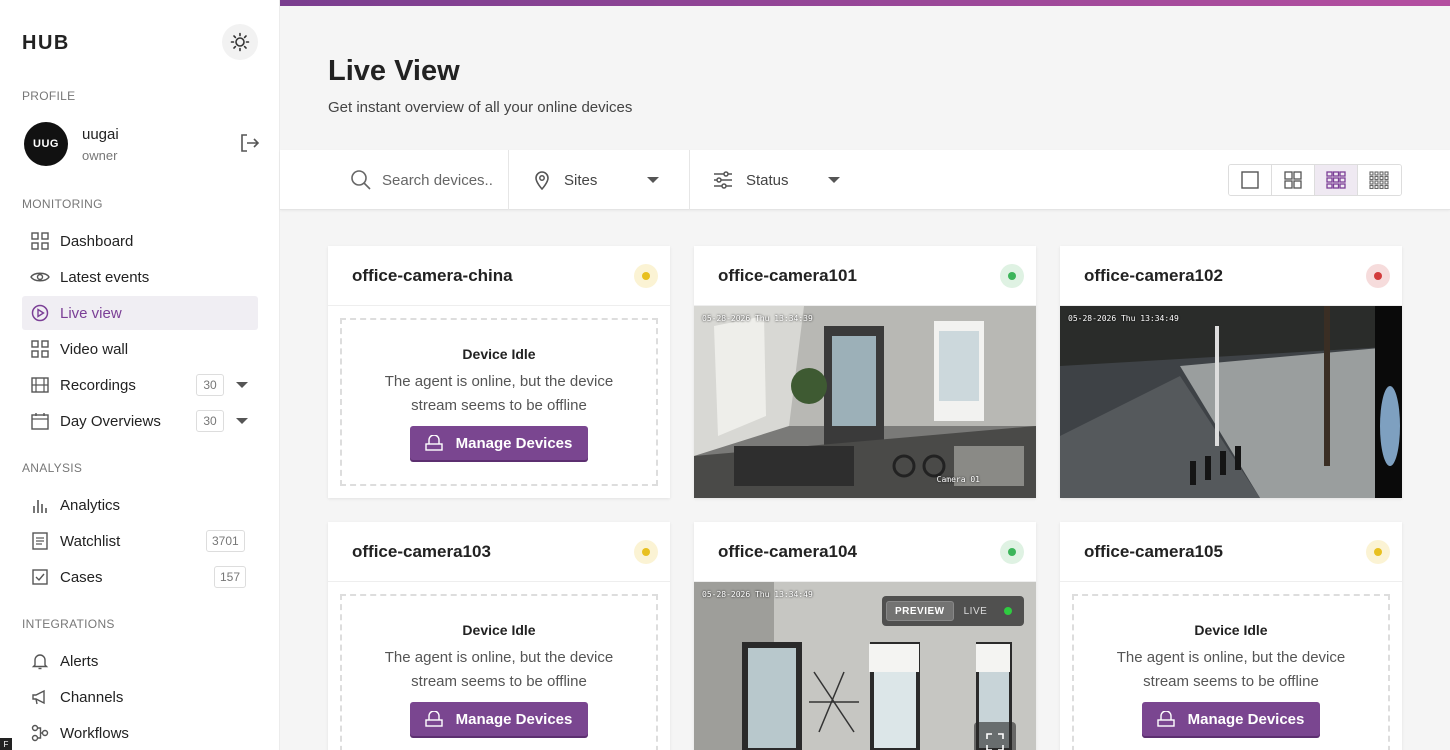  What do you see at coordinates (1153, 275) in the screenshot?
I see `camera-name: office-camera102` at bounding box center [1153, 275].